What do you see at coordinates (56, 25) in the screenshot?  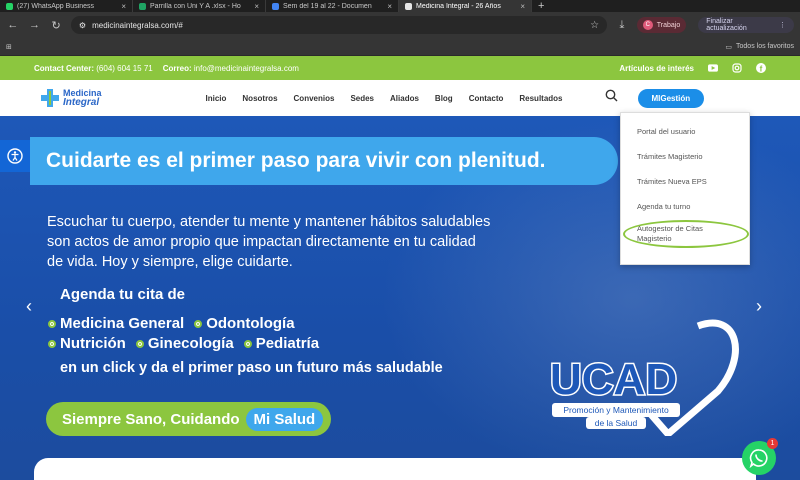 I see `reload-icon: ↻` at bounding box center [56, 25].